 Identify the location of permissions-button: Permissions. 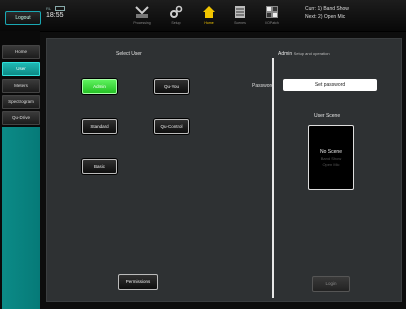
(138, 282).